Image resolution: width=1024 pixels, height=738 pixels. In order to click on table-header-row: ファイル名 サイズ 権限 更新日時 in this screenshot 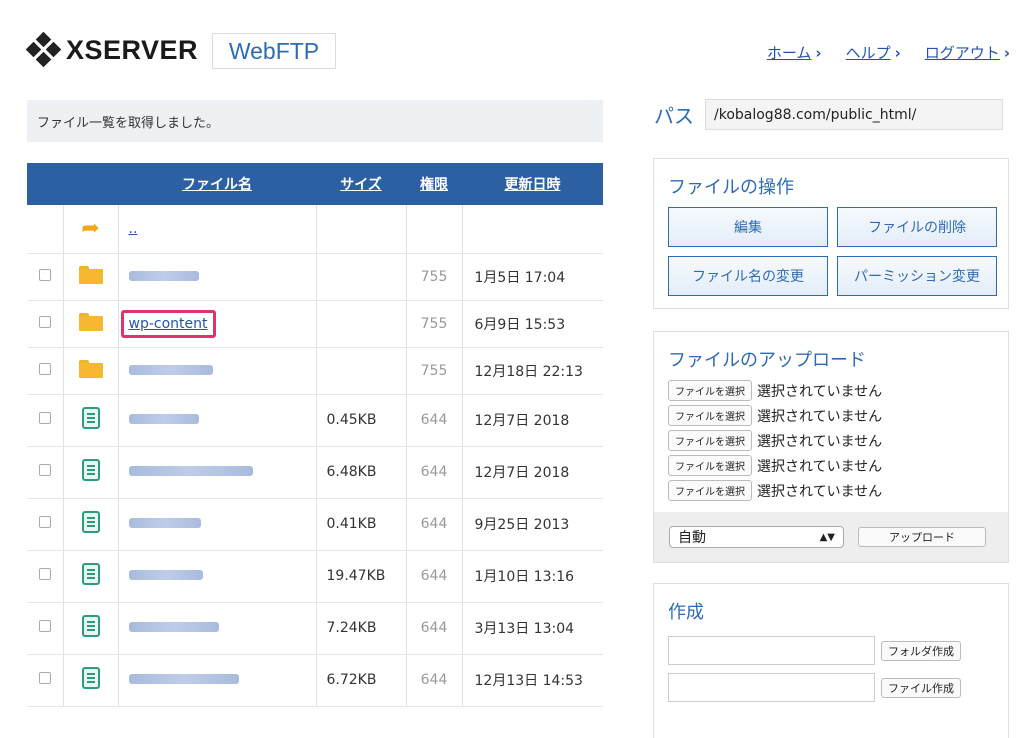, I will do `click(315, 184)`.